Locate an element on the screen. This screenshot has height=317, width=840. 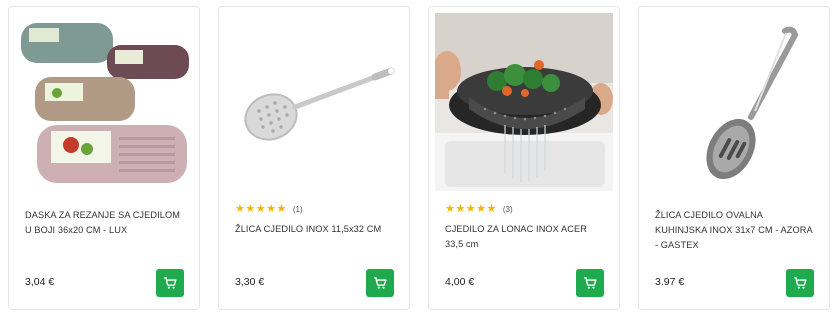
pot-strainer-photo is located at coordinates (524, 102).